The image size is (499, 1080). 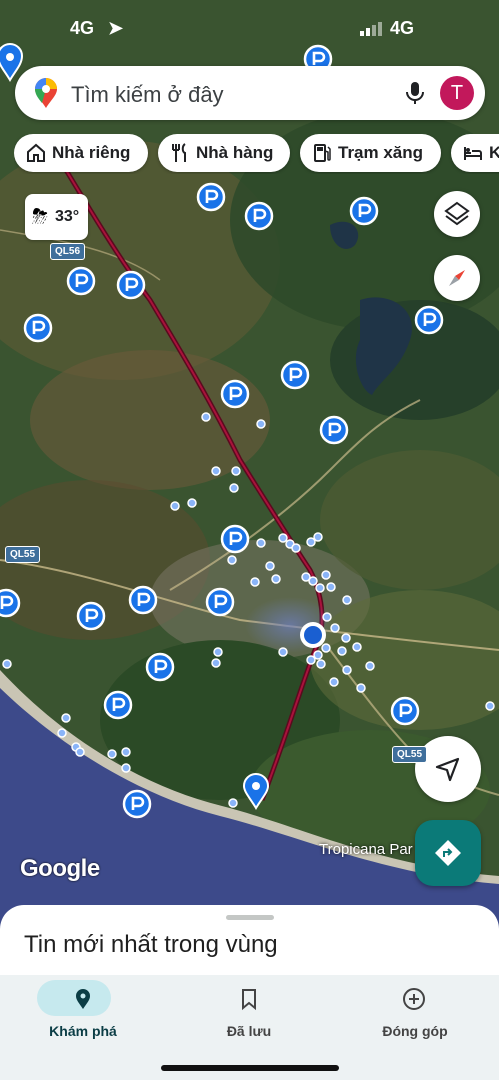 What do you see at coordinates (249, 28) in the screenshot?
I see `status-bar: 4G ➤ 4G` at bounding box center [249, 28].